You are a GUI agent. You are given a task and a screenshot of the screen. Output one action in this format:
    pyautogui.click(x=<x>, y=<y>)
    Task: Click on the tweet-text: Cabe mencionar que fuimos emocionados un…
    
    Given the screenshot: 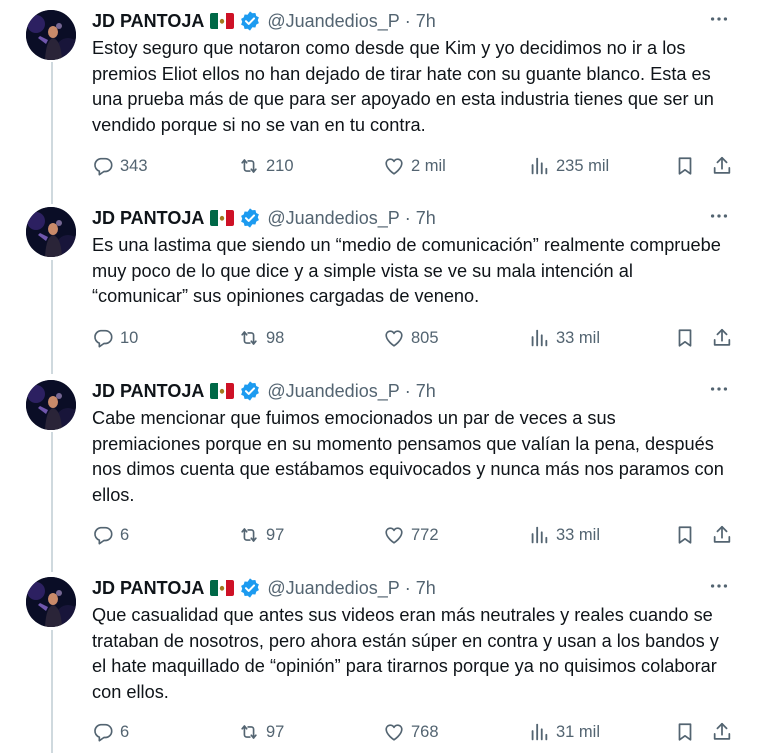 What is the action you would take?
    pyautogui.click(x=408, y=456)
    